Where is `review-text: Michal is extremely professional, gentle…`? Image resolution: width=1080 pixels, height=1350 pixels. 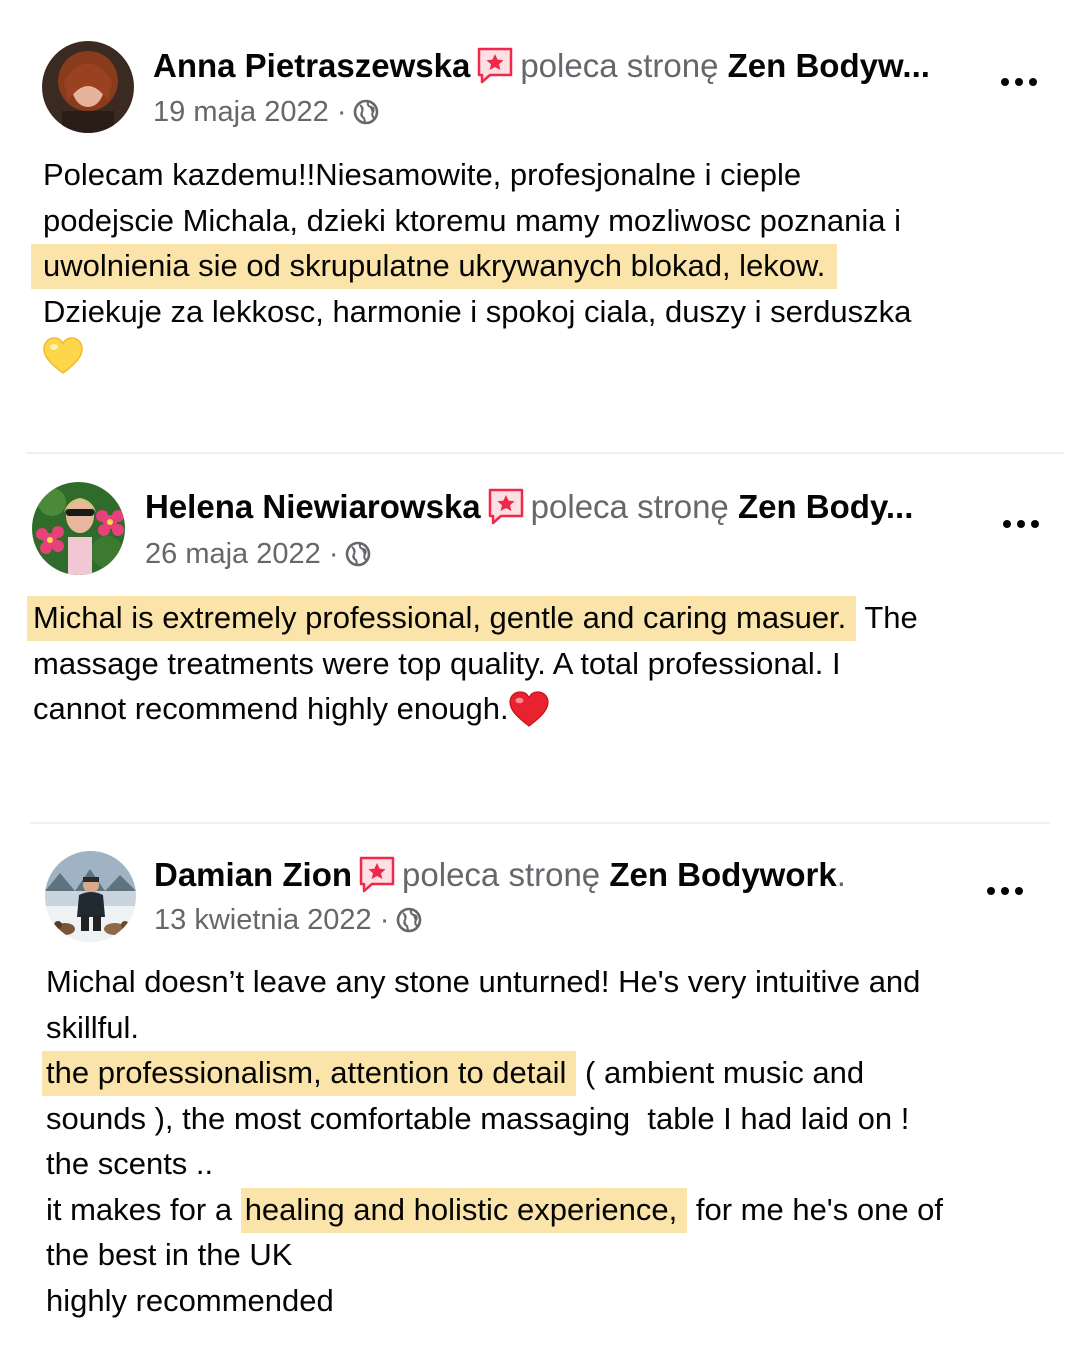
review-text: Michal is extremely professional, gentle… is located at coordinates (472, 667).